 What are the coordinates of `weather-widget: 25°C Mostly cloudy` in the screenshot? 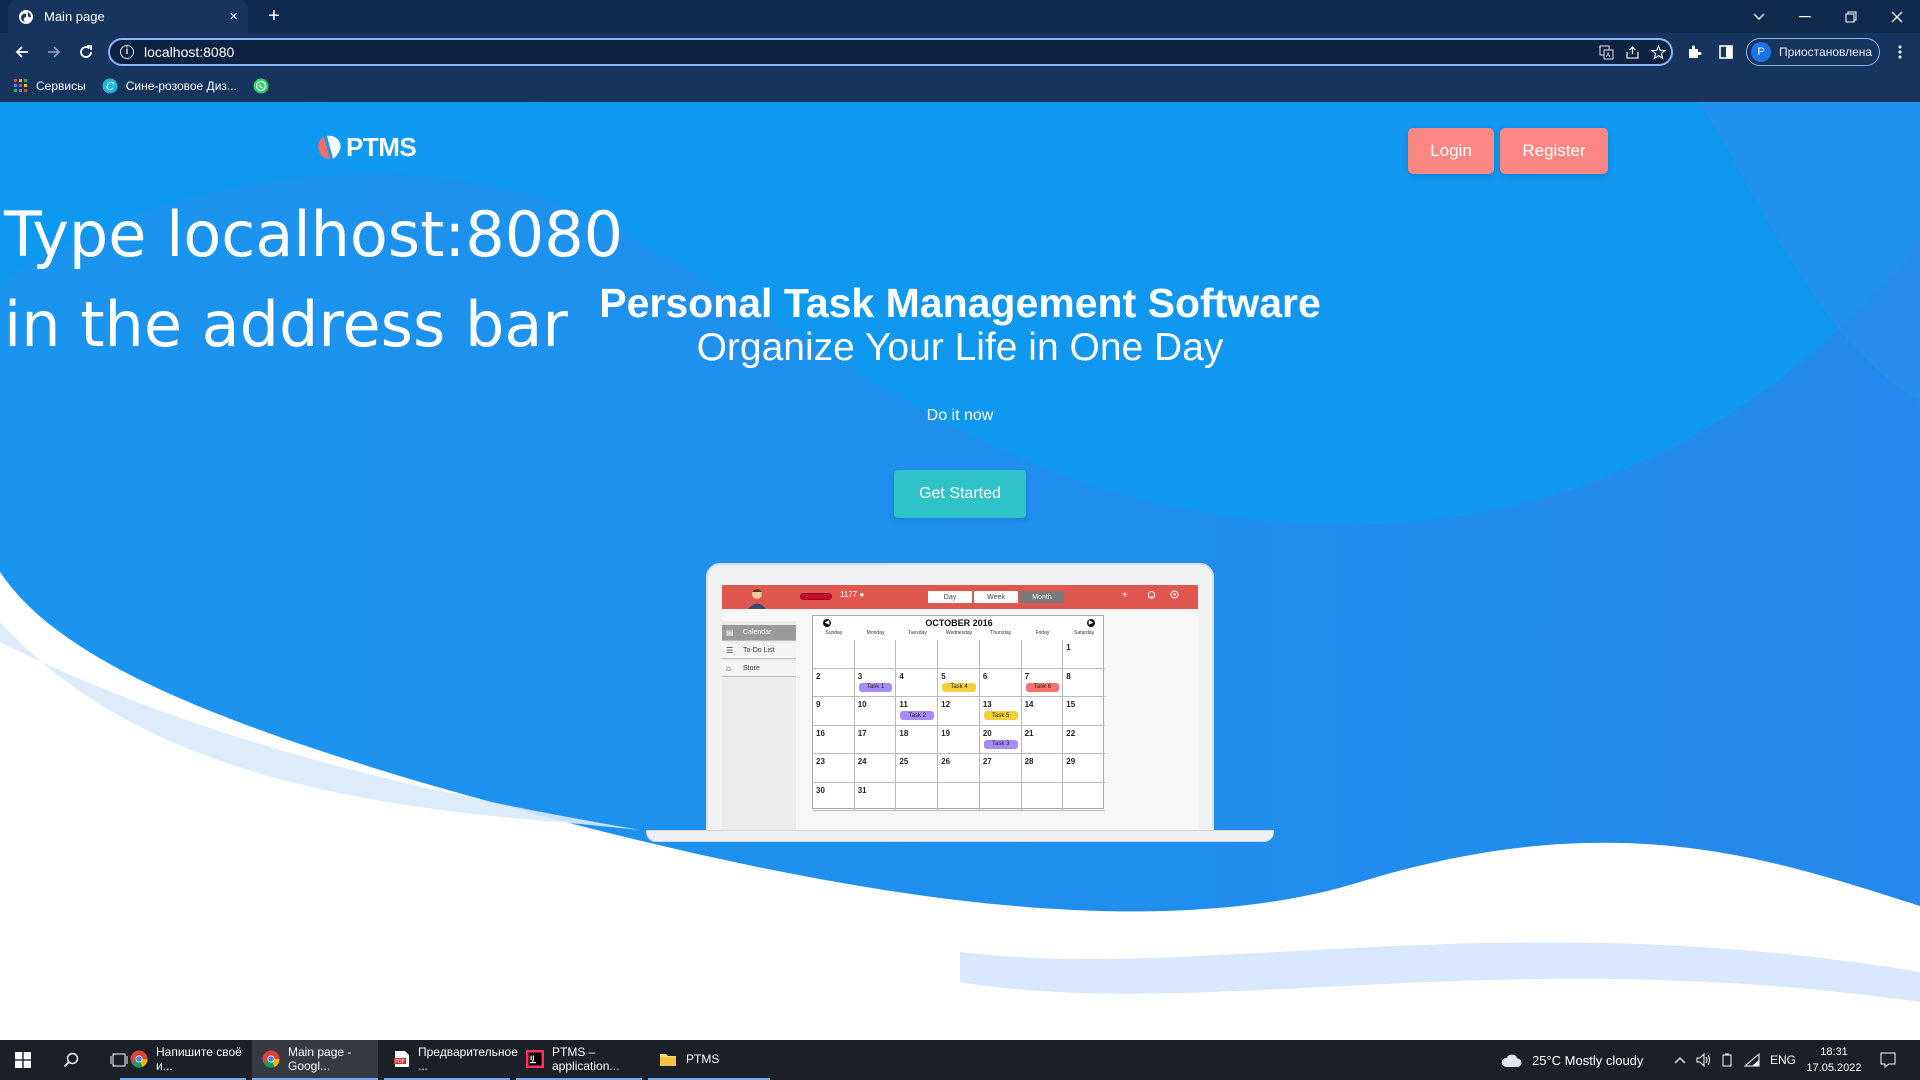 It's located at (1571, 1060).